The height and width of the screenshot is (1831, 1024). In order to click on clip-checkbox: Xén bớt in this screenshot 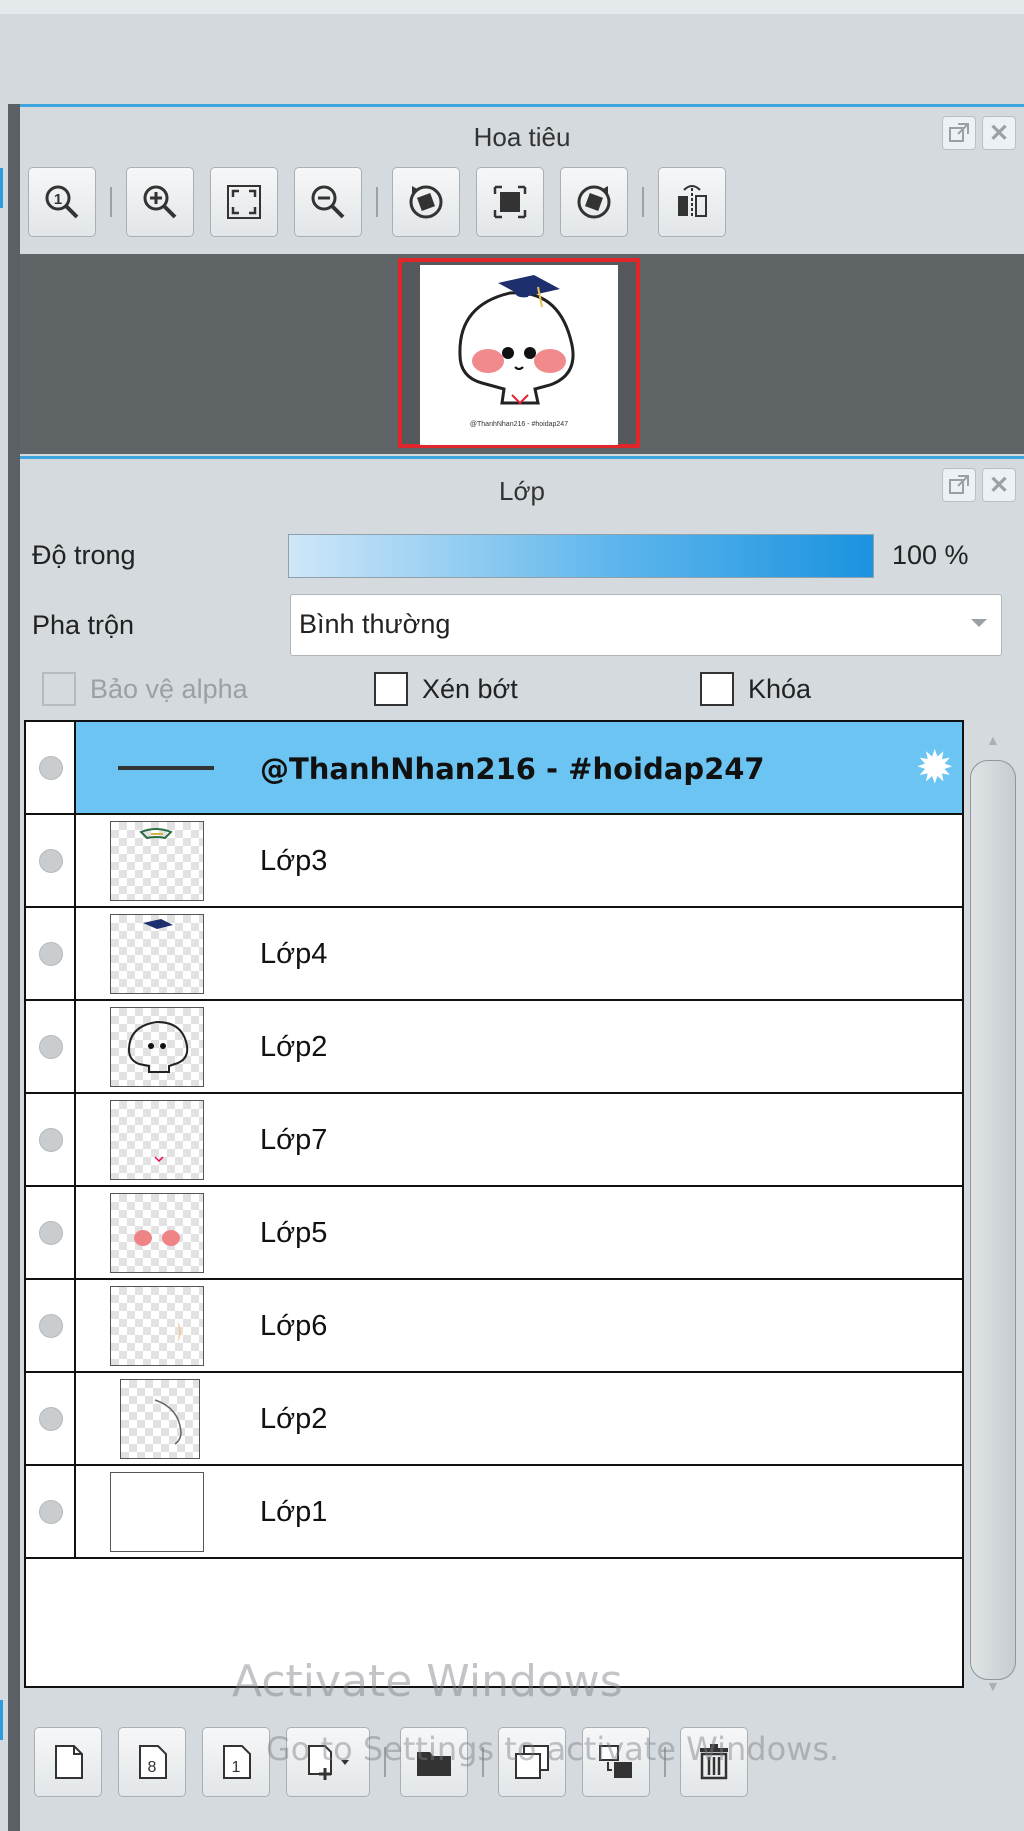, I will do `click(446, 689)`.